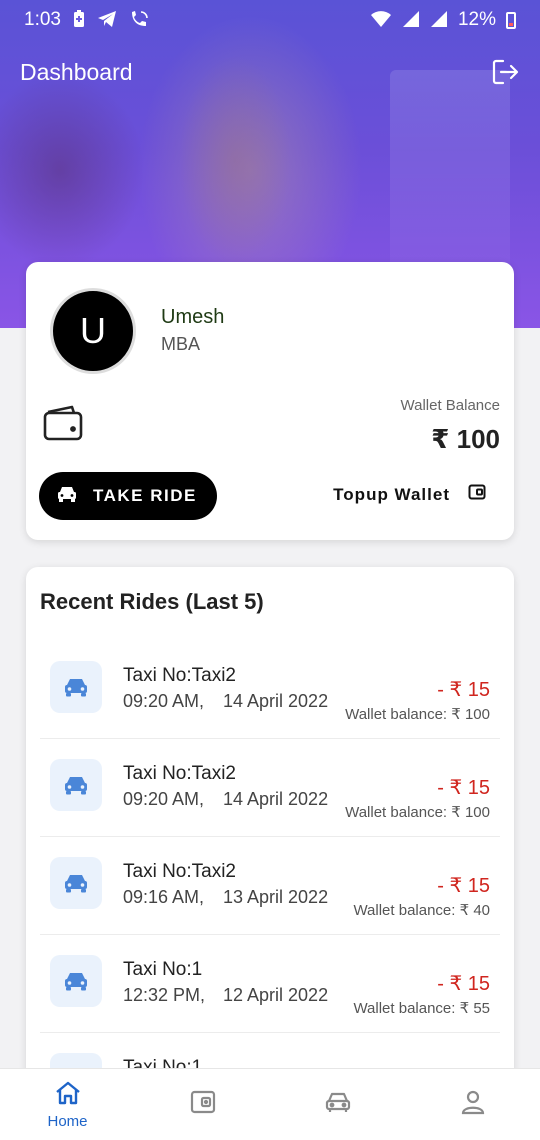  I want to click on wallet-balance-label: Wallet Balance, so click(450, 405).